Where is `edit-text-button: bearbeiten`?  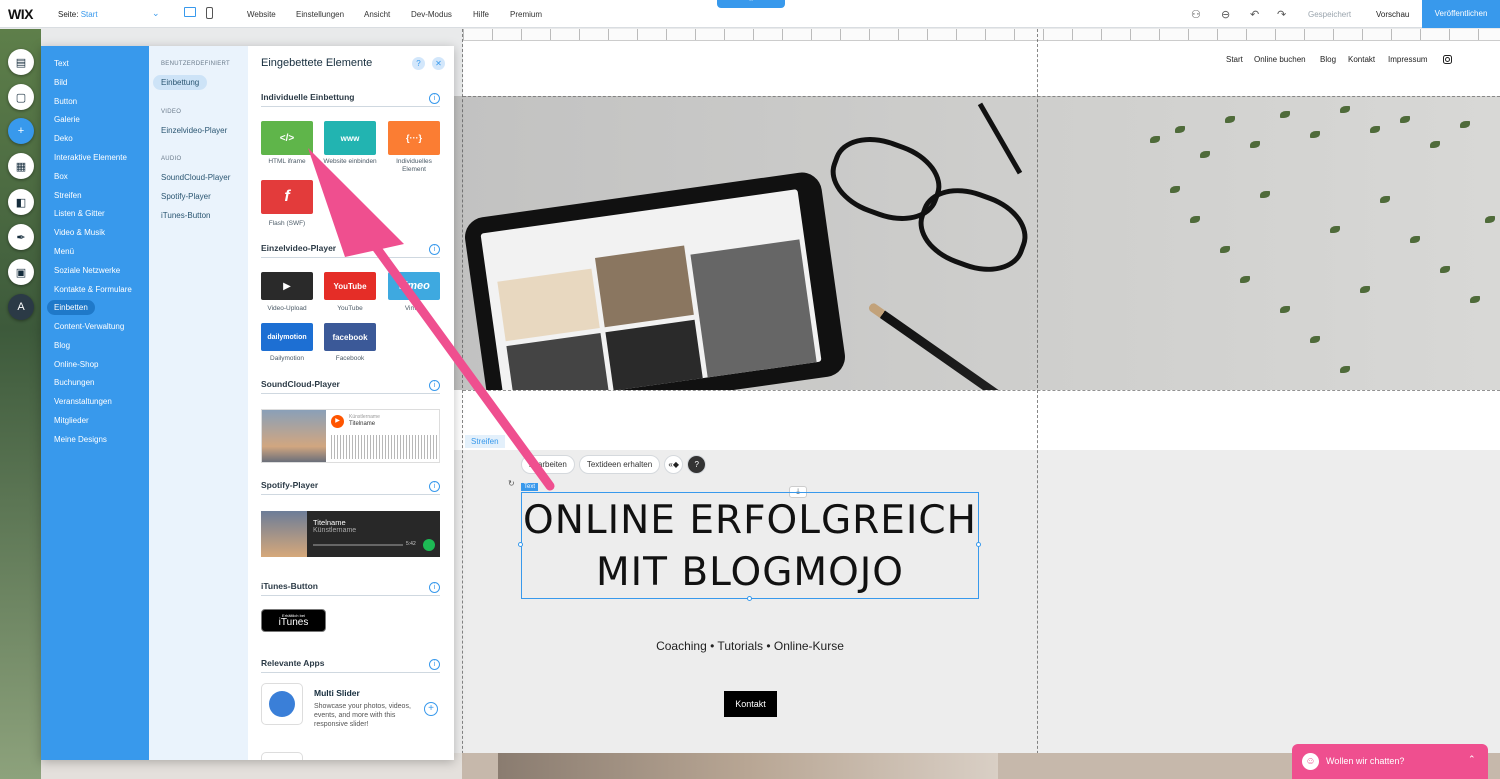
edit-text-button: bearbeiten is located at coordinates (548, 464).